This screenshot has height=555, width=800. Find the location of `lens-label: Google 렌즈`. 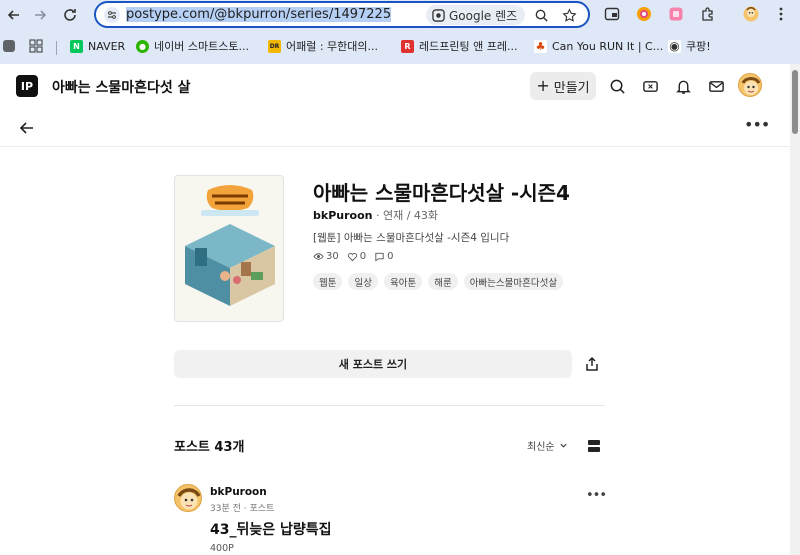

lens-label: Google 렌즈 is located at coordinates (483, 15).